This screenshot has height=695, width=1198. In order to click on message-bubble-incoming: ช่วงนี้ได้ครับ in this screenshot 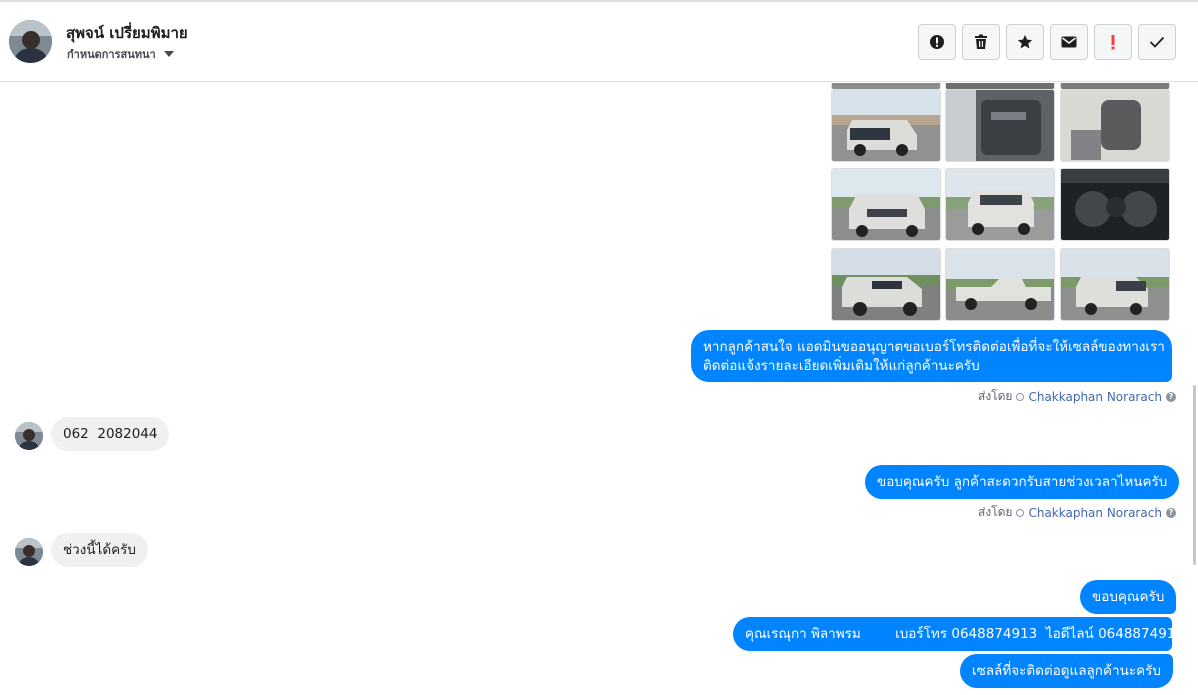, I will do `click(99, 550)`.